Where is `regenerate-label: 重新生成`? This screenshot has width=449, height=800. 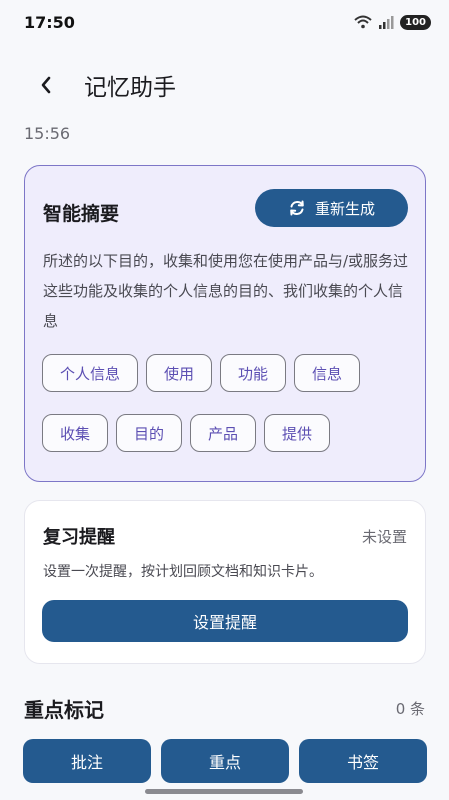
regenerate-label: 重新生成 is located at coordinates (344, 208).